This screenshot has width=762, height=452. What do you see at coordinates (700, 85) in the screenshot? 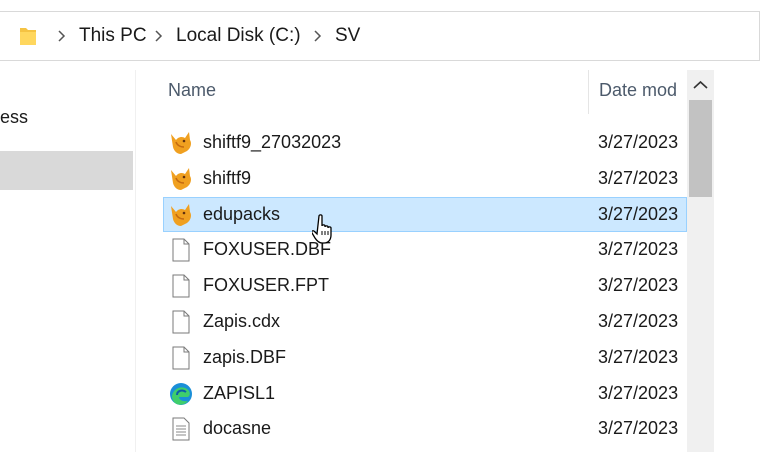
I see `scroll-up-arrow-icon` at bounding box center [700, 85].